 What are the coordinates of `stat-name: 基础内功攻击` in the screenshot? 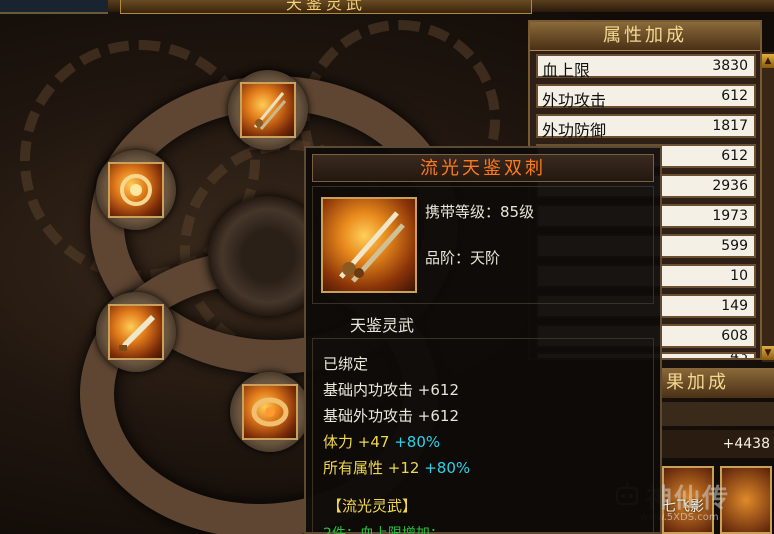 It's located at (368, 390).